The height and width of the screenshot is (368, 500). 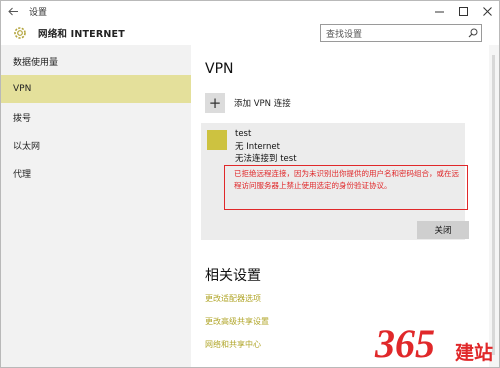 What do you see at coordinates (250, 33) in the screenshot?
I see `page-header: 网络和 INTERNET 查找设置` at bounding box center [250, 33].